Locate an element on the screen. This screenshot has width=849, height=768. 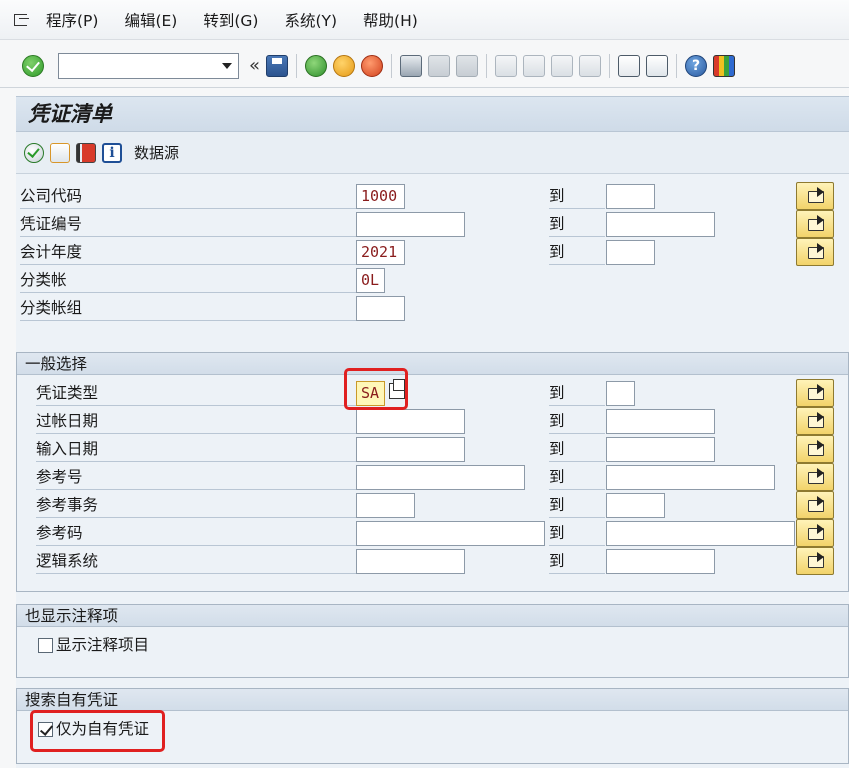
logical-system-from-field is located at coordinates (410, 561).